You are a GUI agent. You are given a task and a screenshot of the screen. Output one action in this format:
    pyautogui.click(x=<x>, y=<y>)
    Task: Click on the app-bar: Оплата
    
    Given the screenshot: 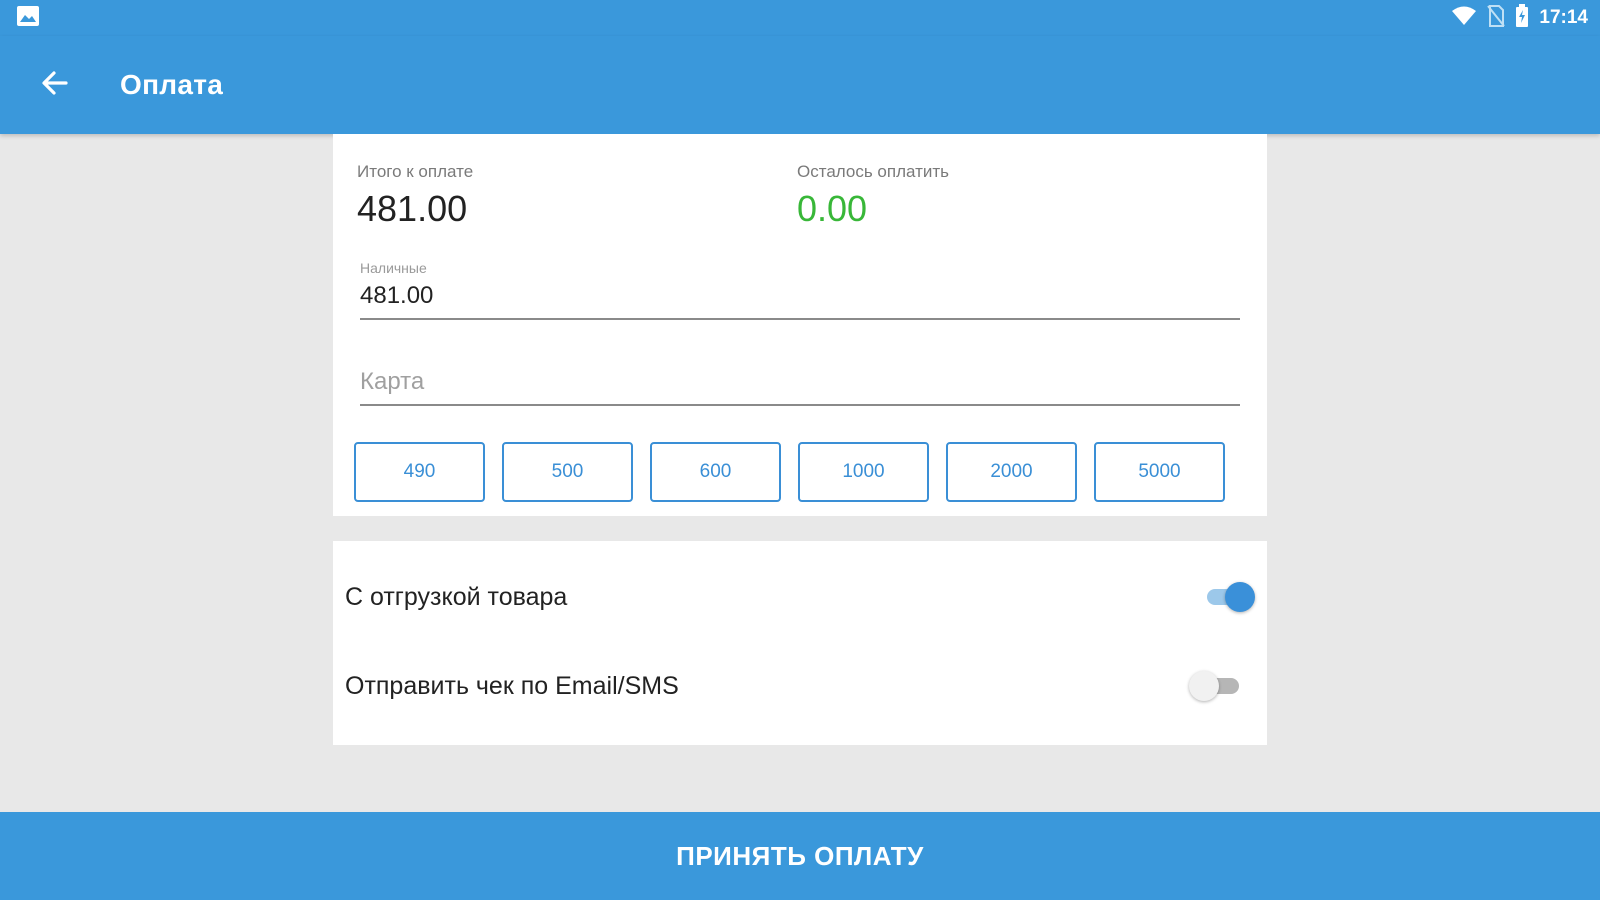 What is the action you would take?
    pyautogui.click(x=800, y=85)
    